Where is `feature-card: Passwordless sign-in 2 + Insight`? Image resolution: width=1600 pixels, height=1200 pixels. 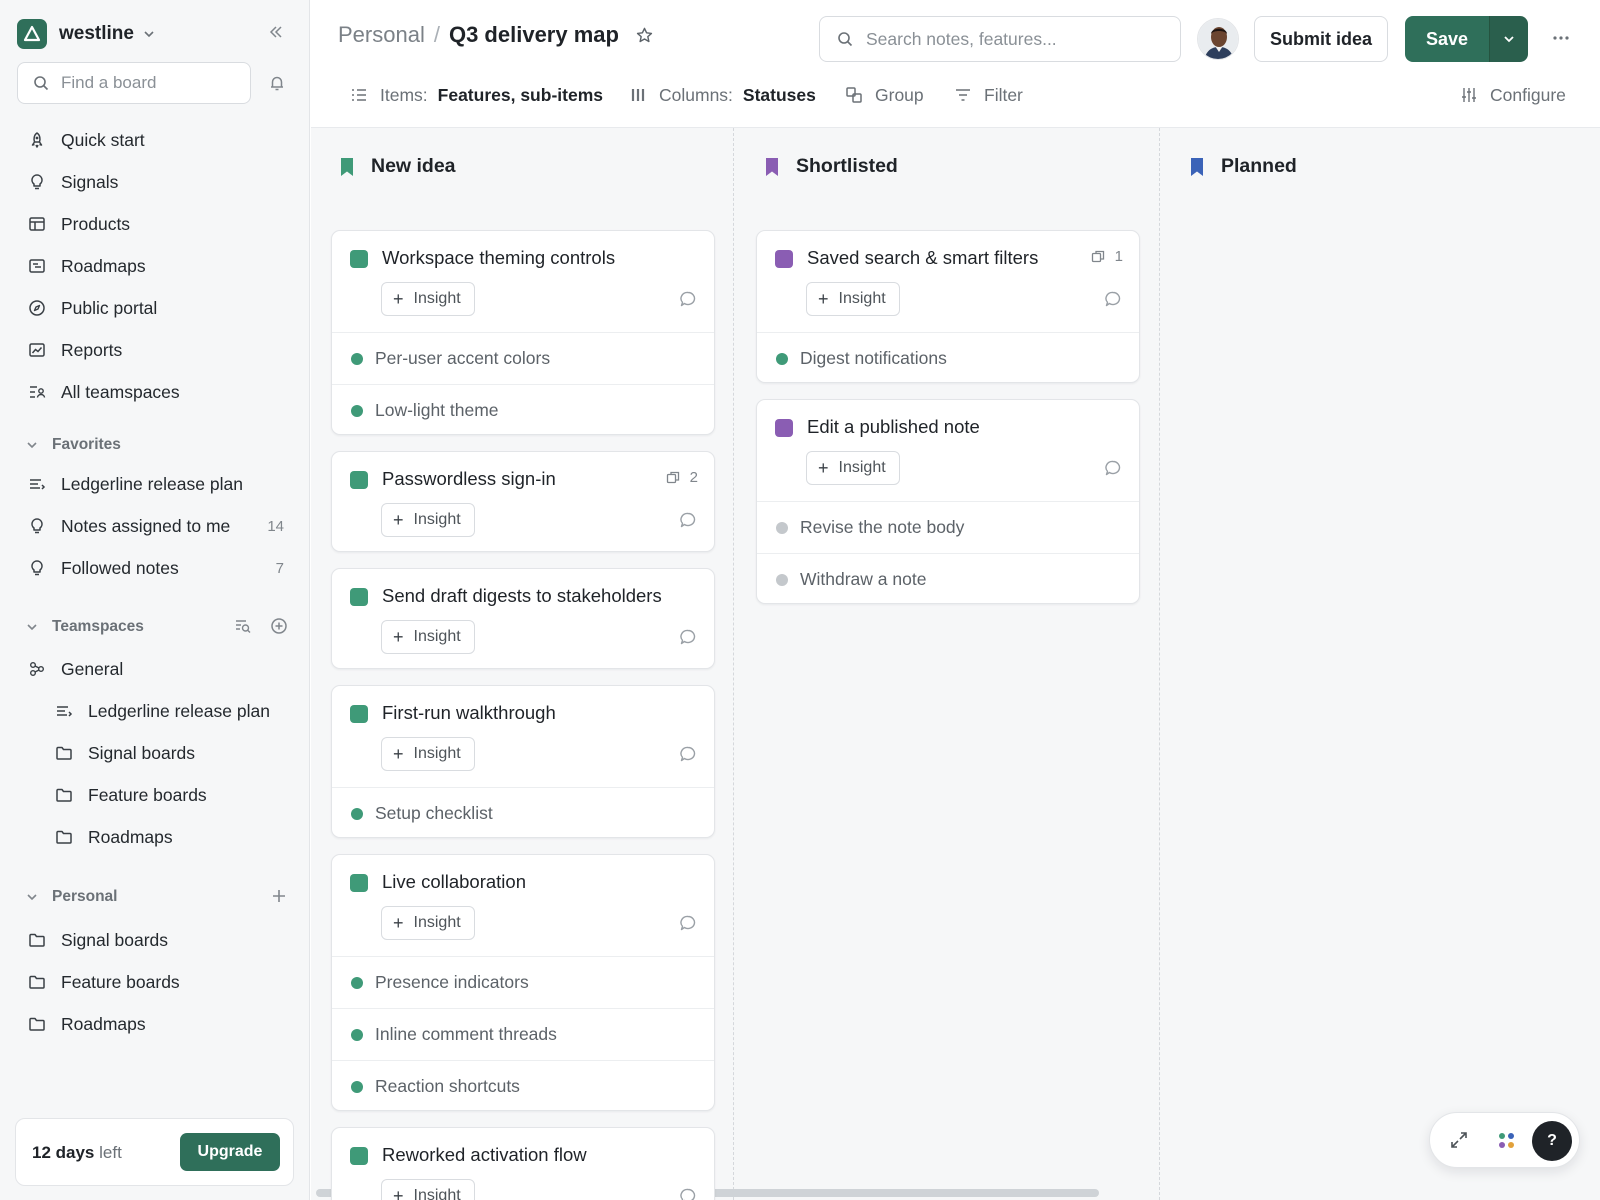 feature-card: Passwordless sign-in 2 + Insight is located at coordinates (523, 501).